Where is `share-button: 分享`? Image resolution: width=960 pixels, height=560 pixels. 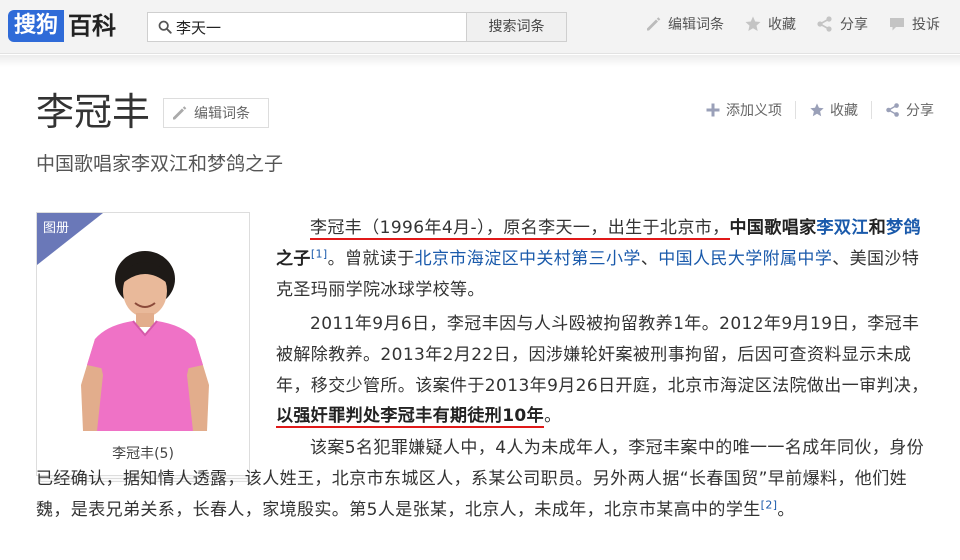
share-button: 分享 is located at coordinates (909, 110).